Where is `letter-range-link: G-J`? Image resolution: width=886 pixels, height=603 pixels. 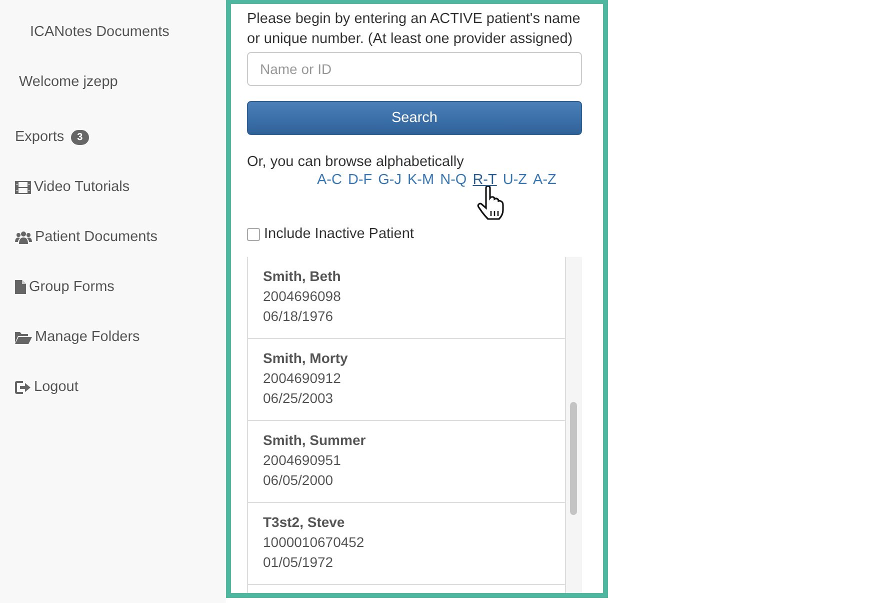
letter-range-link: G-J is located at coordinates (390, 180).